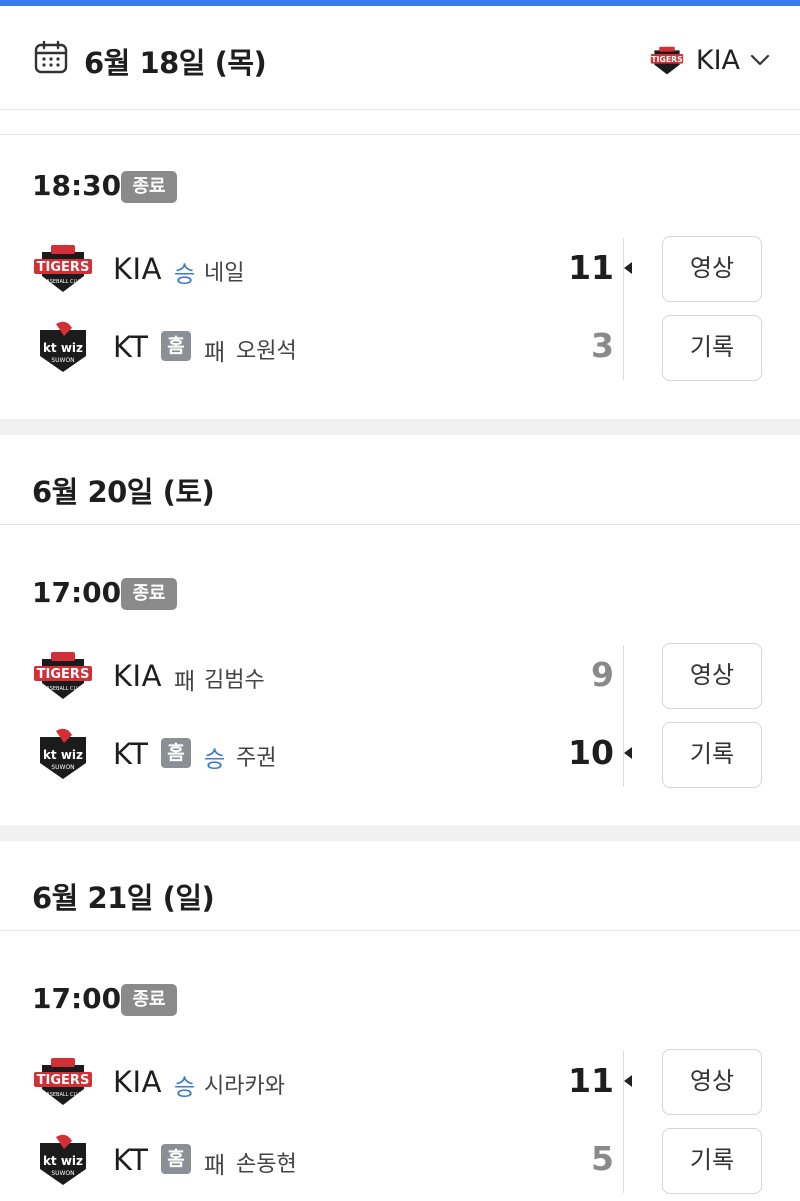  Describe the element at coordinates (77, 185) in the screenshot. I see `game-time: 18:30` at that location.